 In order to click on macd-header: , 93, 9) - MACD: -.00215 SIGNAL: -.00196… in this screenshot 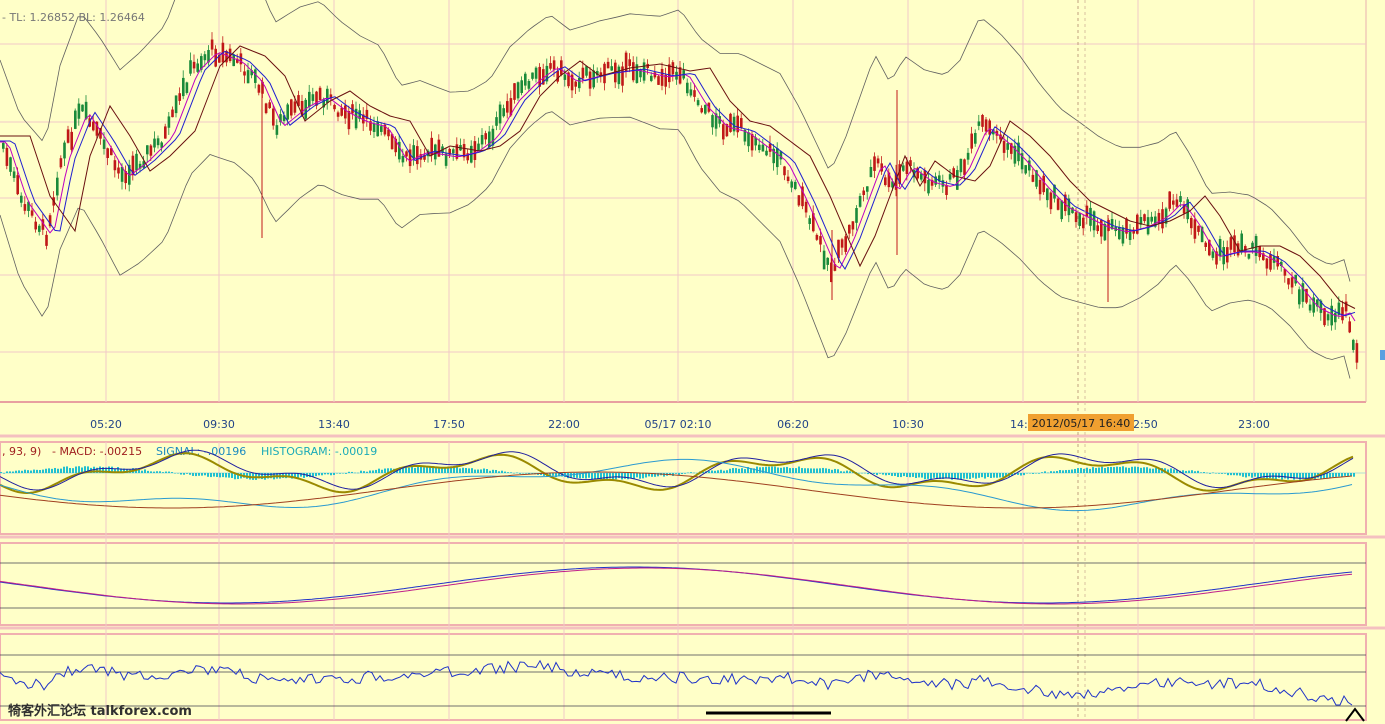, I will do `click(189, 451)`.